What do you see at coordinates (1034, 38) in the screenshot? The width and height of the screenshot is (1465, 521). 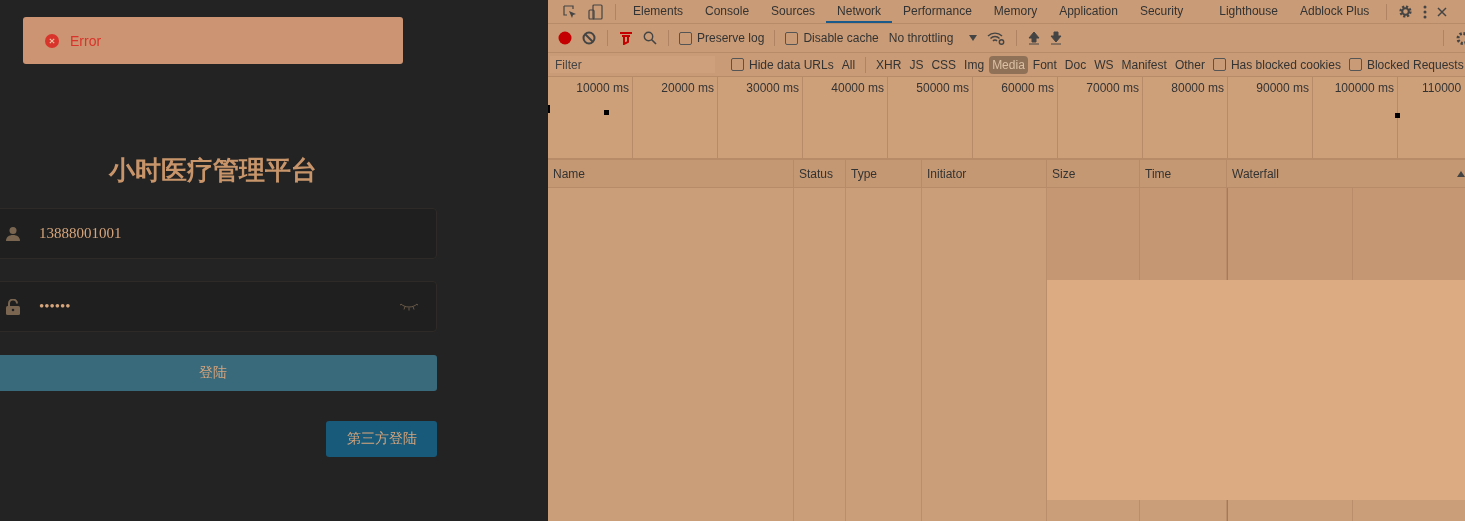 I see `upload-icon` at bounding box center [1034, 38].